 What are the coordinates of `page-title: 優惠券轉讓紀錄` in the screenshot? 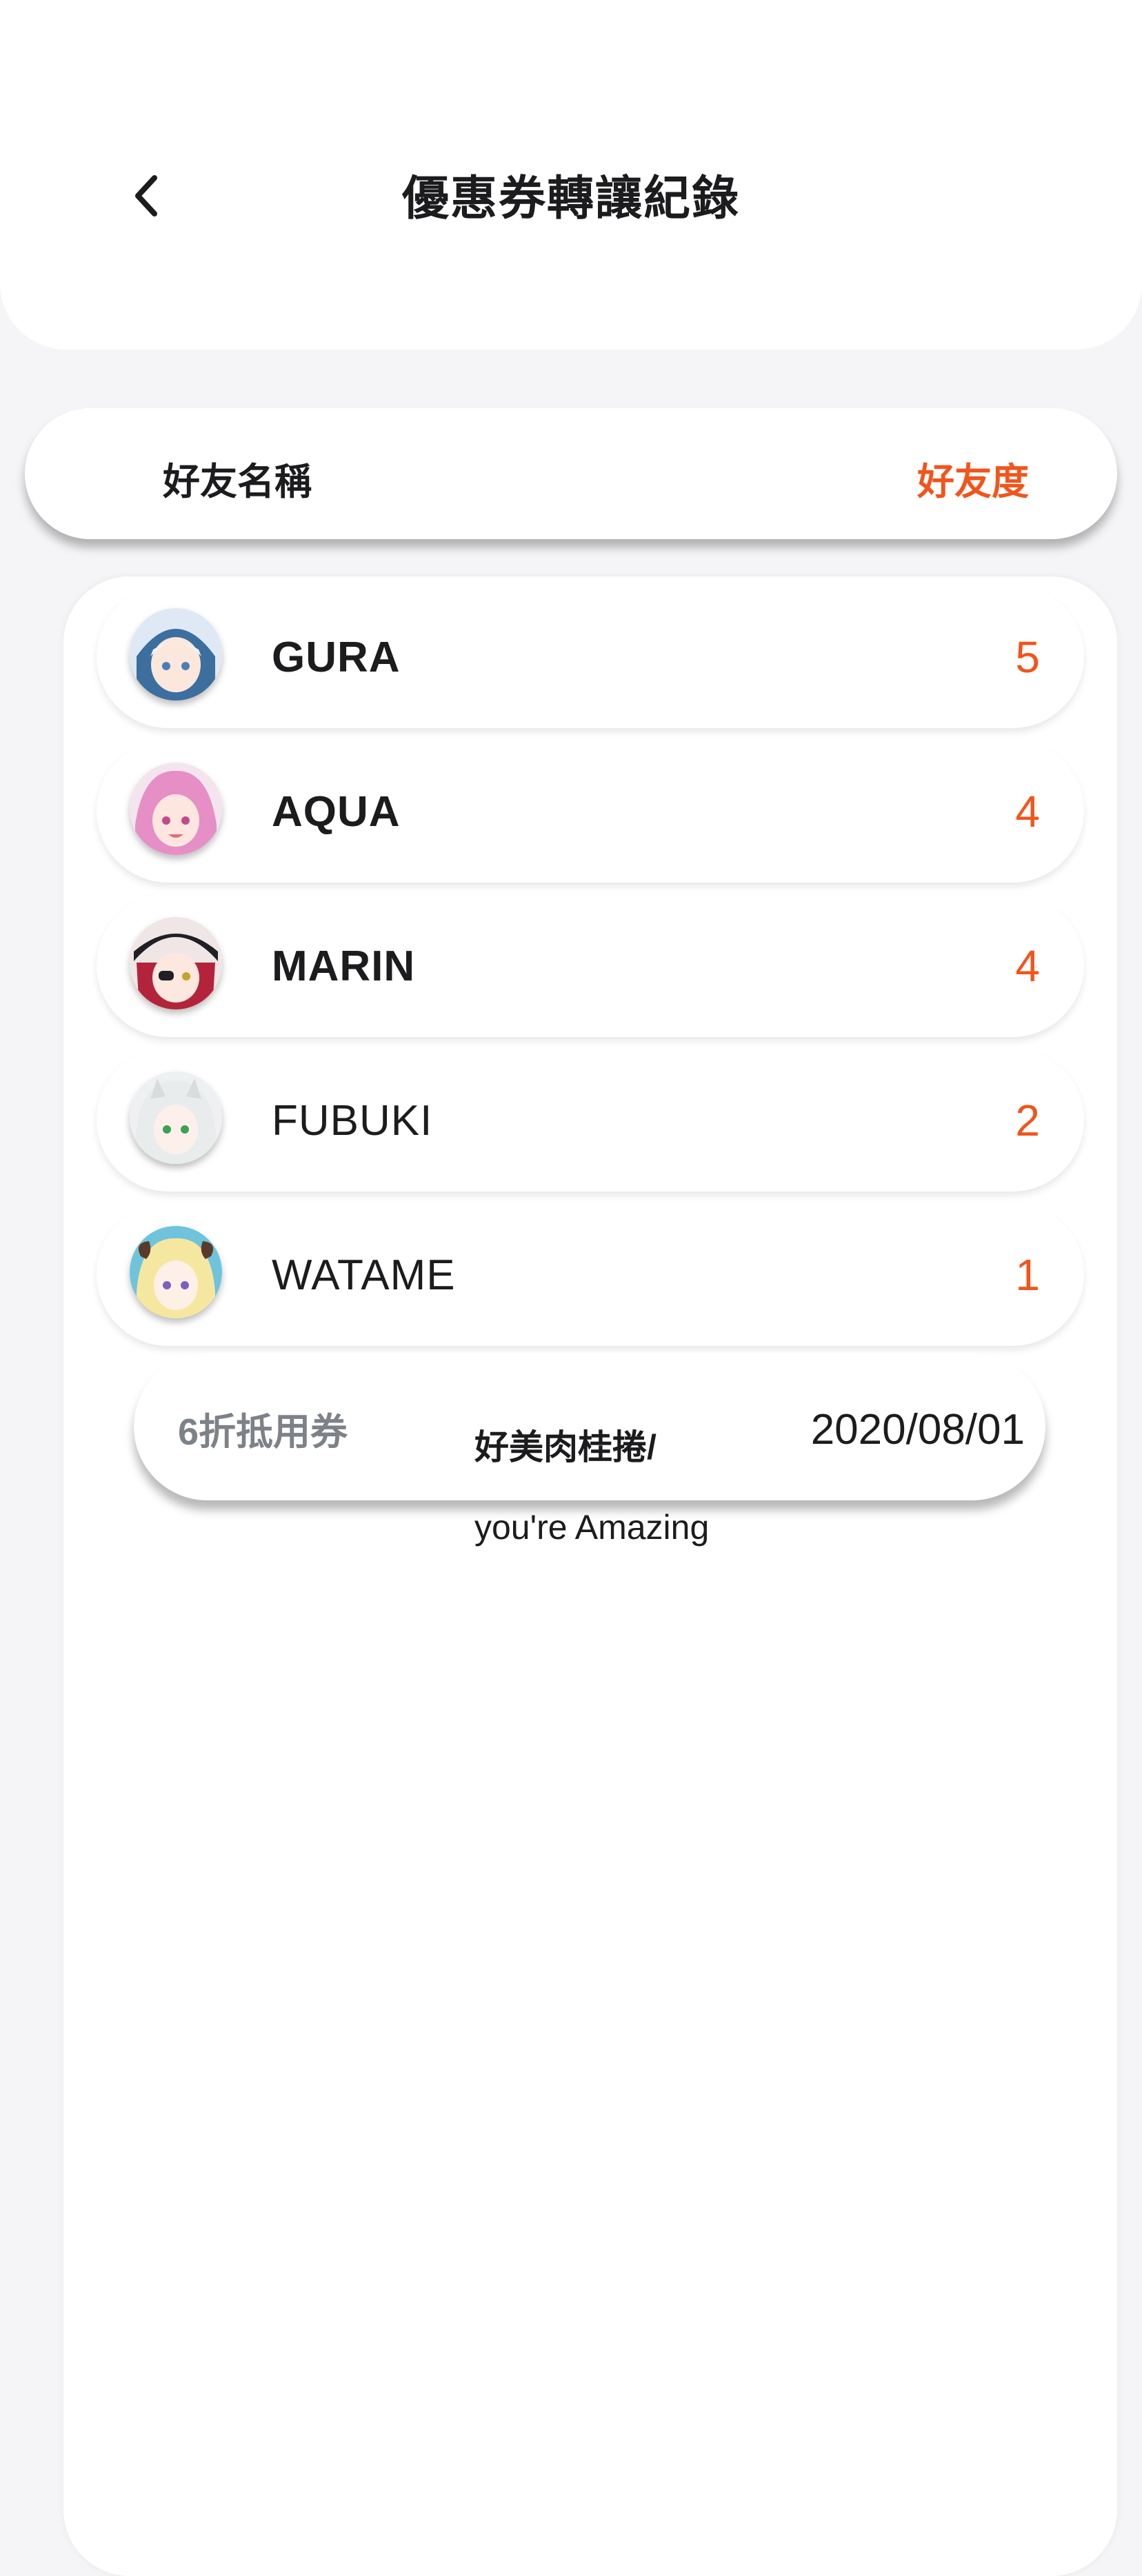 It's located at (570, 198).